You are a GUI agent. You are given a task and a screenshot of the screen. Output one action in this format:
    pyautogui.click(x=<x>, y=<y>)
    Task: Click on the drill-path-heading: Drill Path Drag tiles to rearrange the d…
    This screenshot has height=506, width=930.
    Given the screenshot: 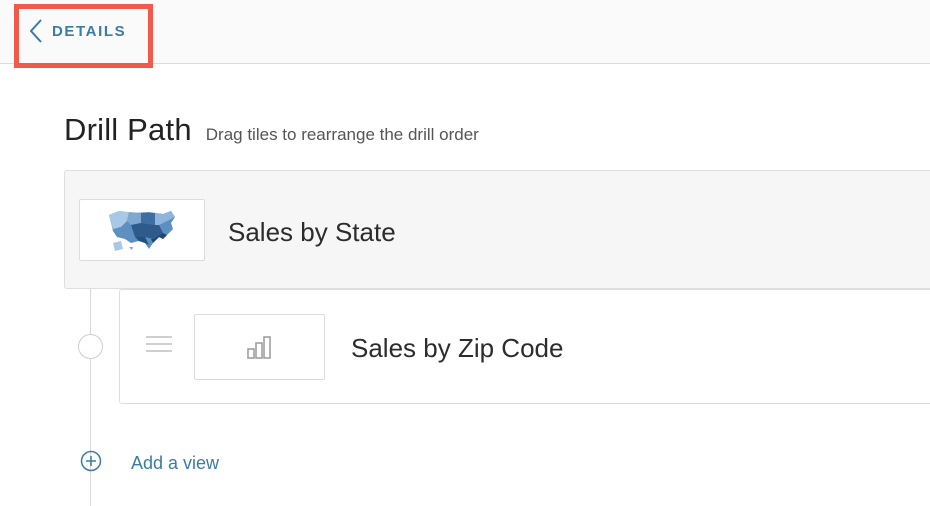 What is the action you would take?
    pyautogui.click(x=271, y=130)
    